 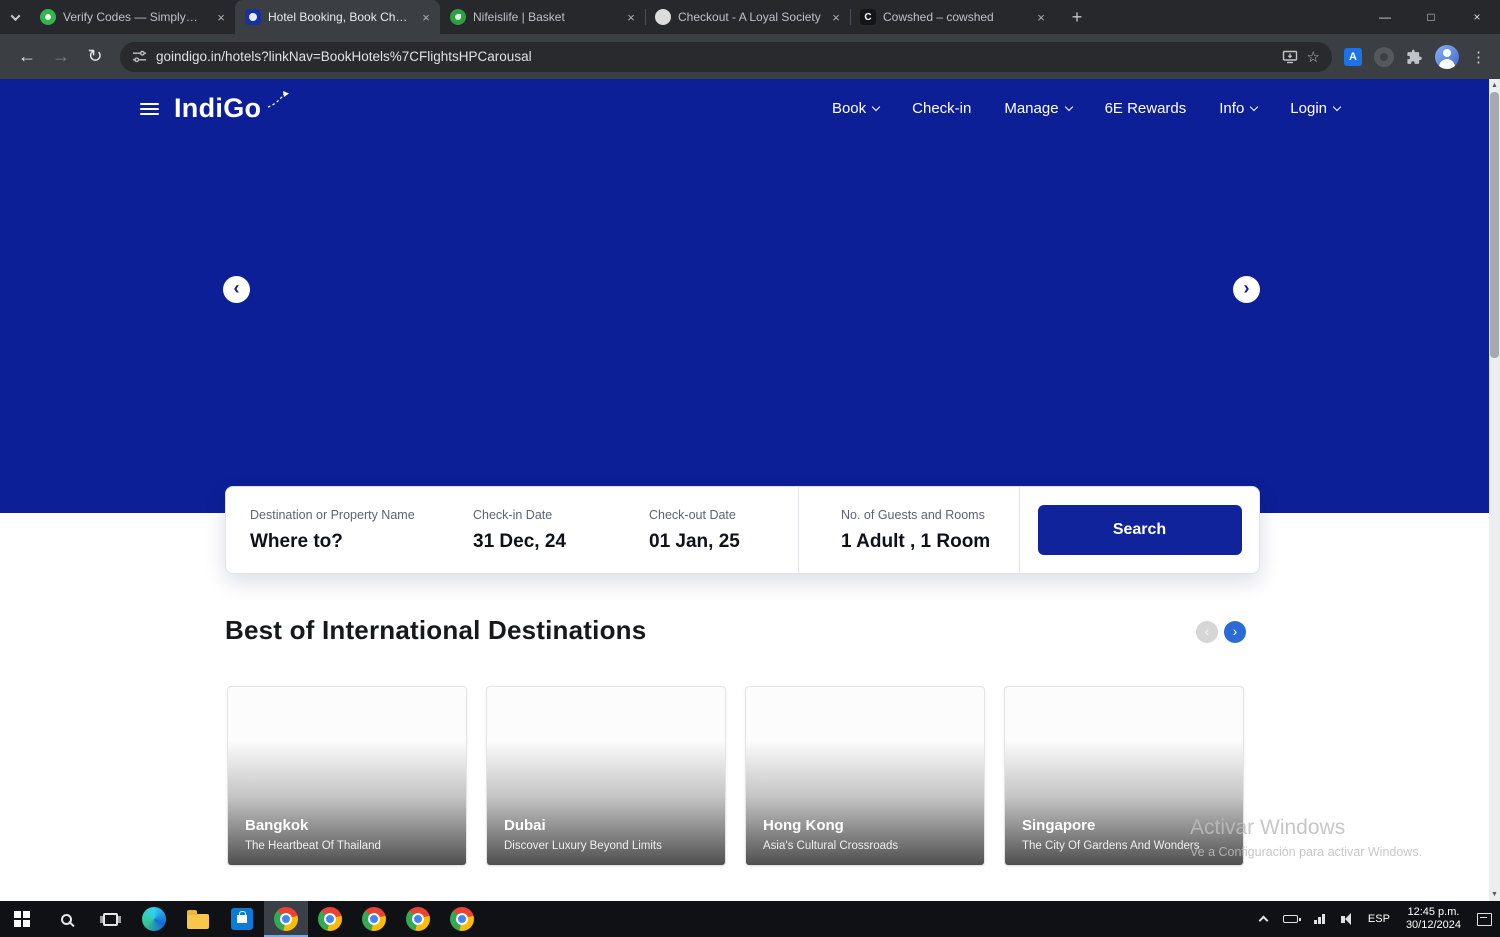 What do you see at coordinates (1111, 846) in the screenshot?
I see `card-tagline: The City Of Gardens And Wonders` at bounding box center [1111, 846].